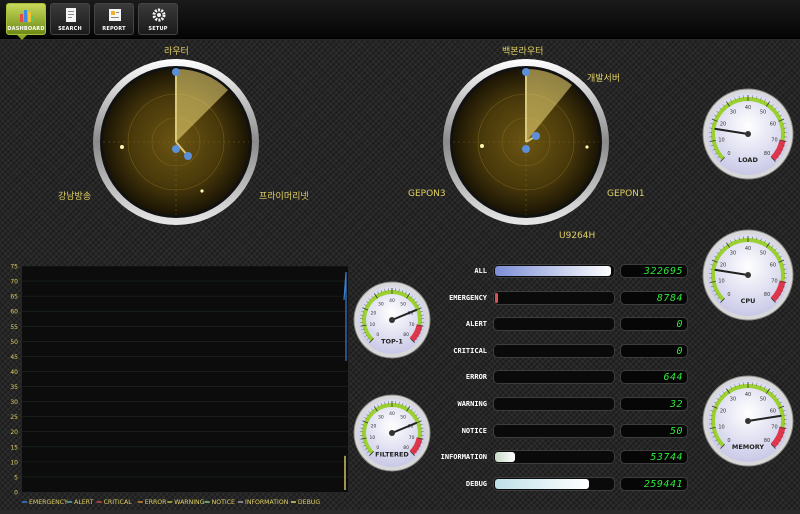  What do you see at coordinates (522, 50) in the screenshot?
I see `radar-label-backbone: 백본라우터` at bounding box center [522, 50].